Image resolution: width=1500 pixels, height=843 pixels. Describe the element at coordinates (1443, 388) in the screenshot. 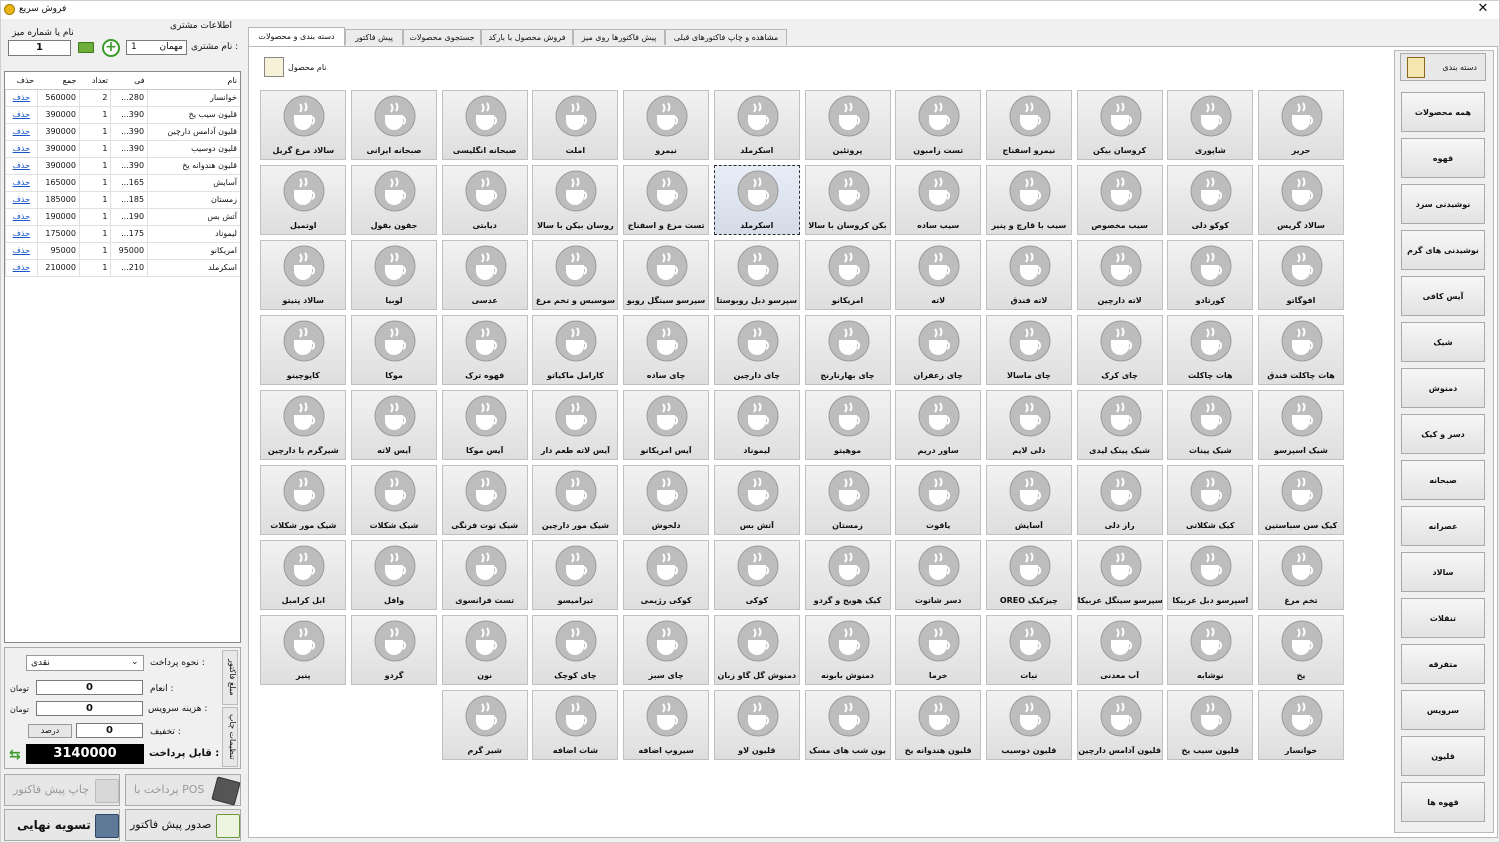

I see `category-button: دمنوش` at that location.